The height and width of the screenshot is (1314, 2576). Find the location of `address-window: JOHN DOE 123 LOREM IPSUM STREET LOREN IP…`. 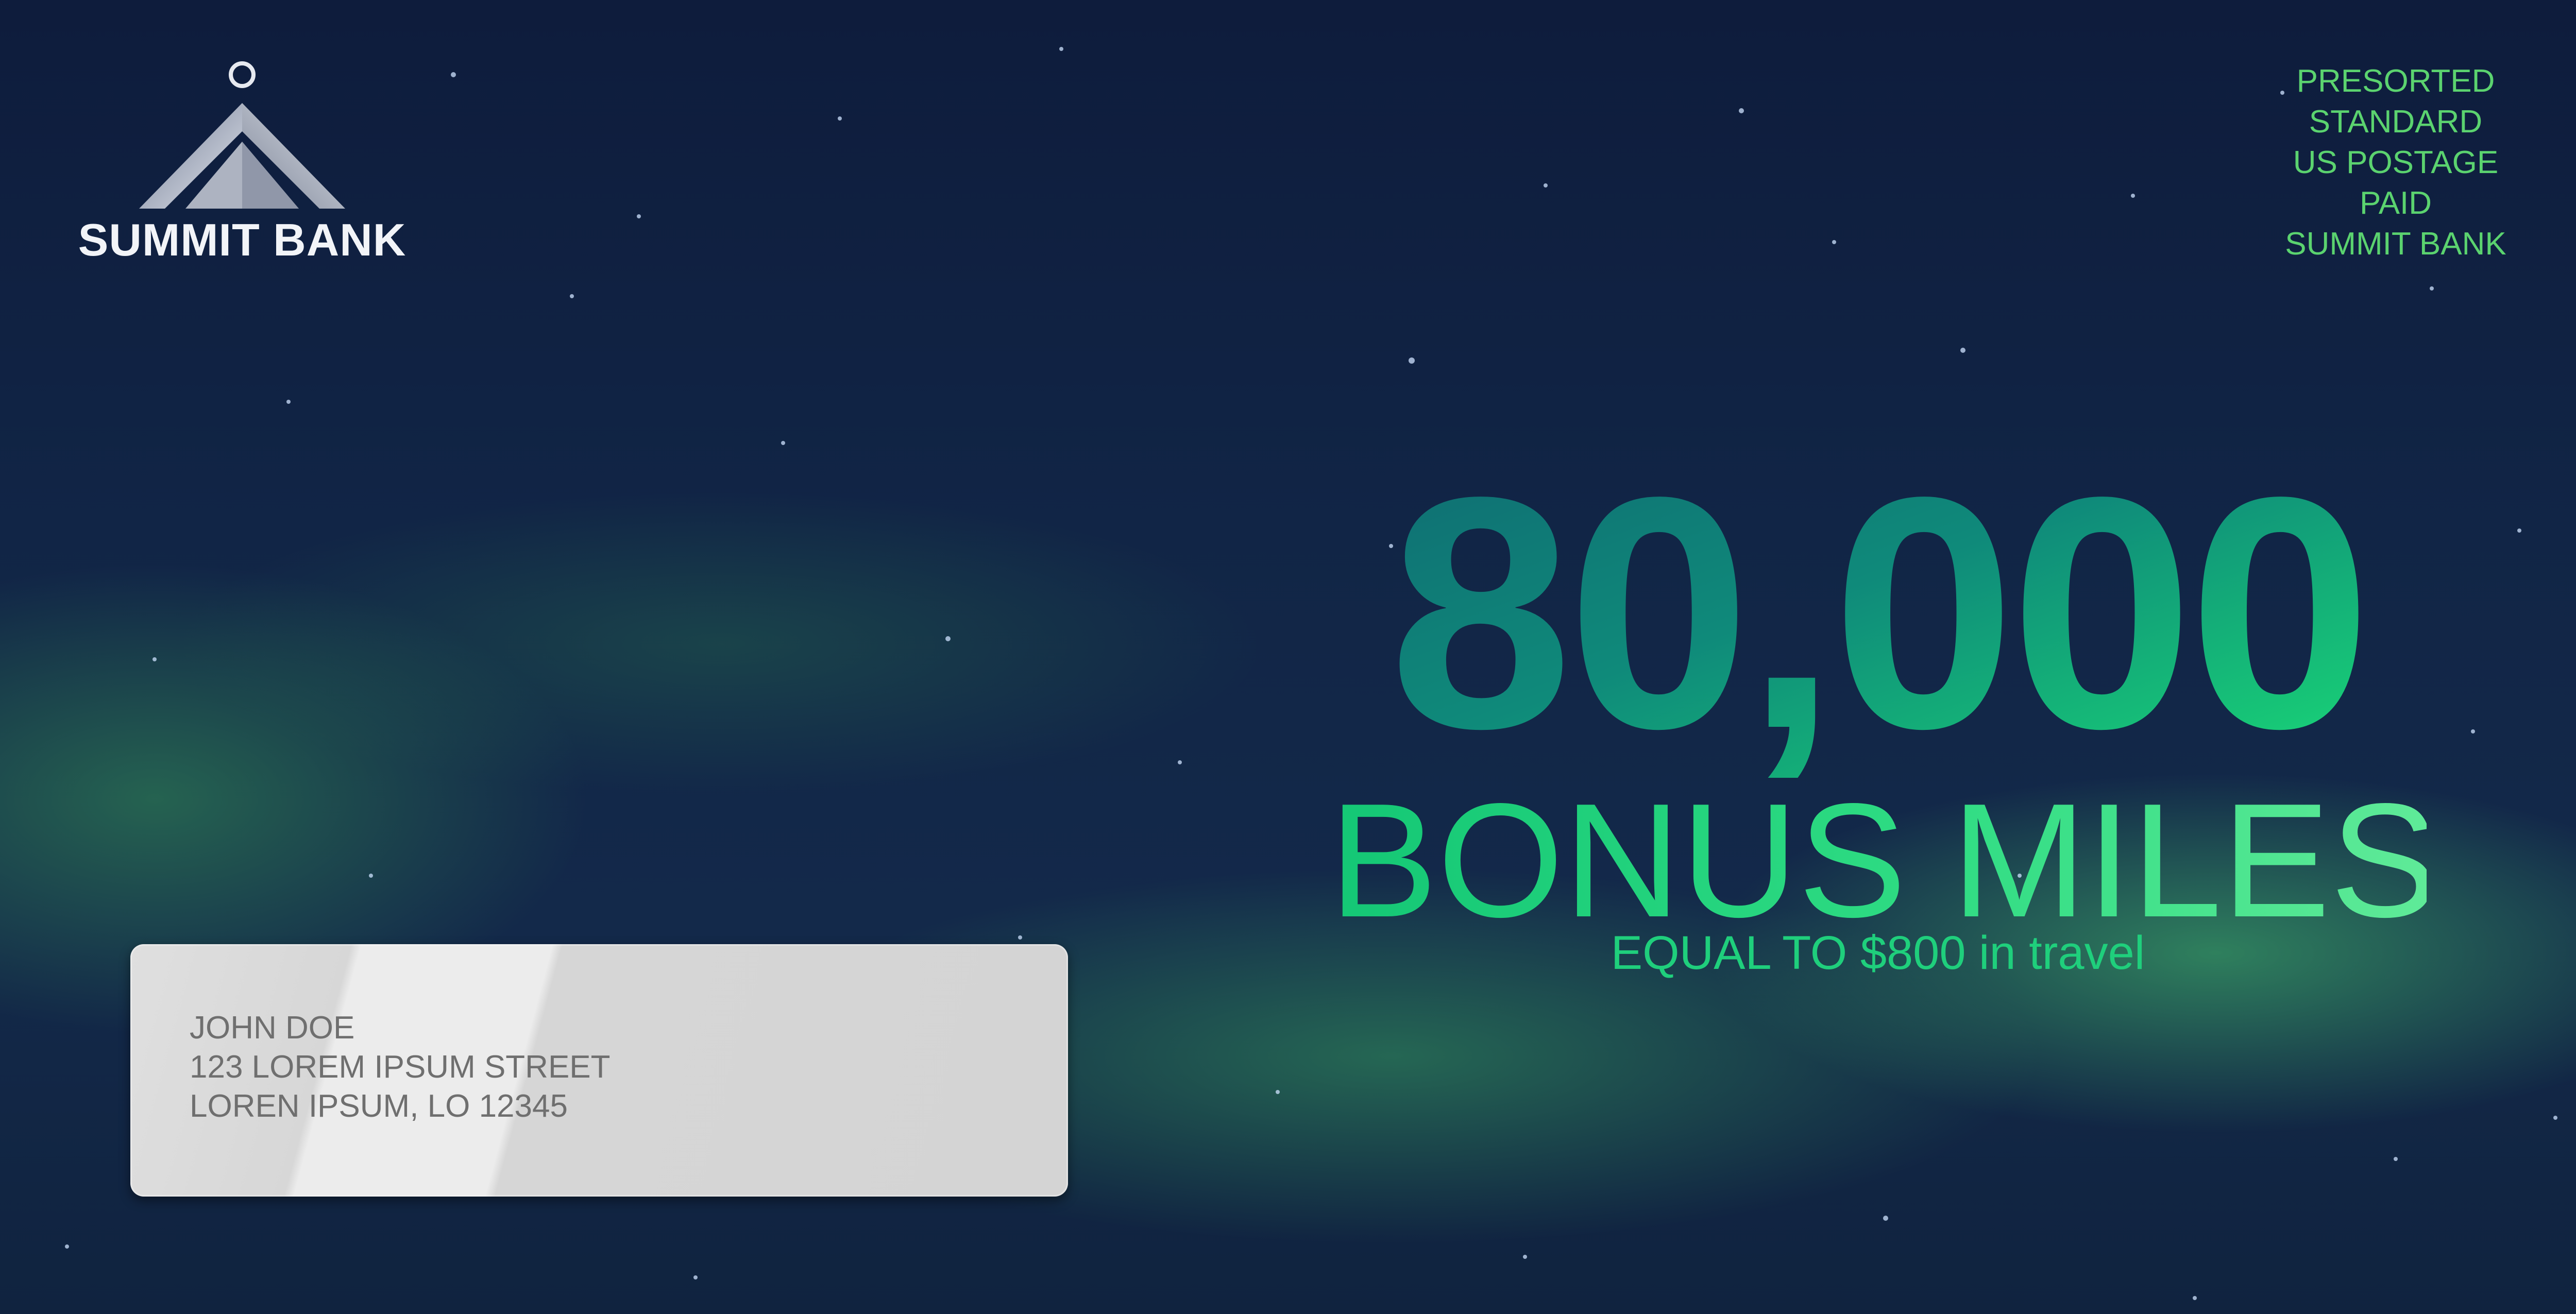

address-window: JOHN DOE 123 LOREM IPSUM STREET LOREN IP… is located at coordinates (599, 1070).